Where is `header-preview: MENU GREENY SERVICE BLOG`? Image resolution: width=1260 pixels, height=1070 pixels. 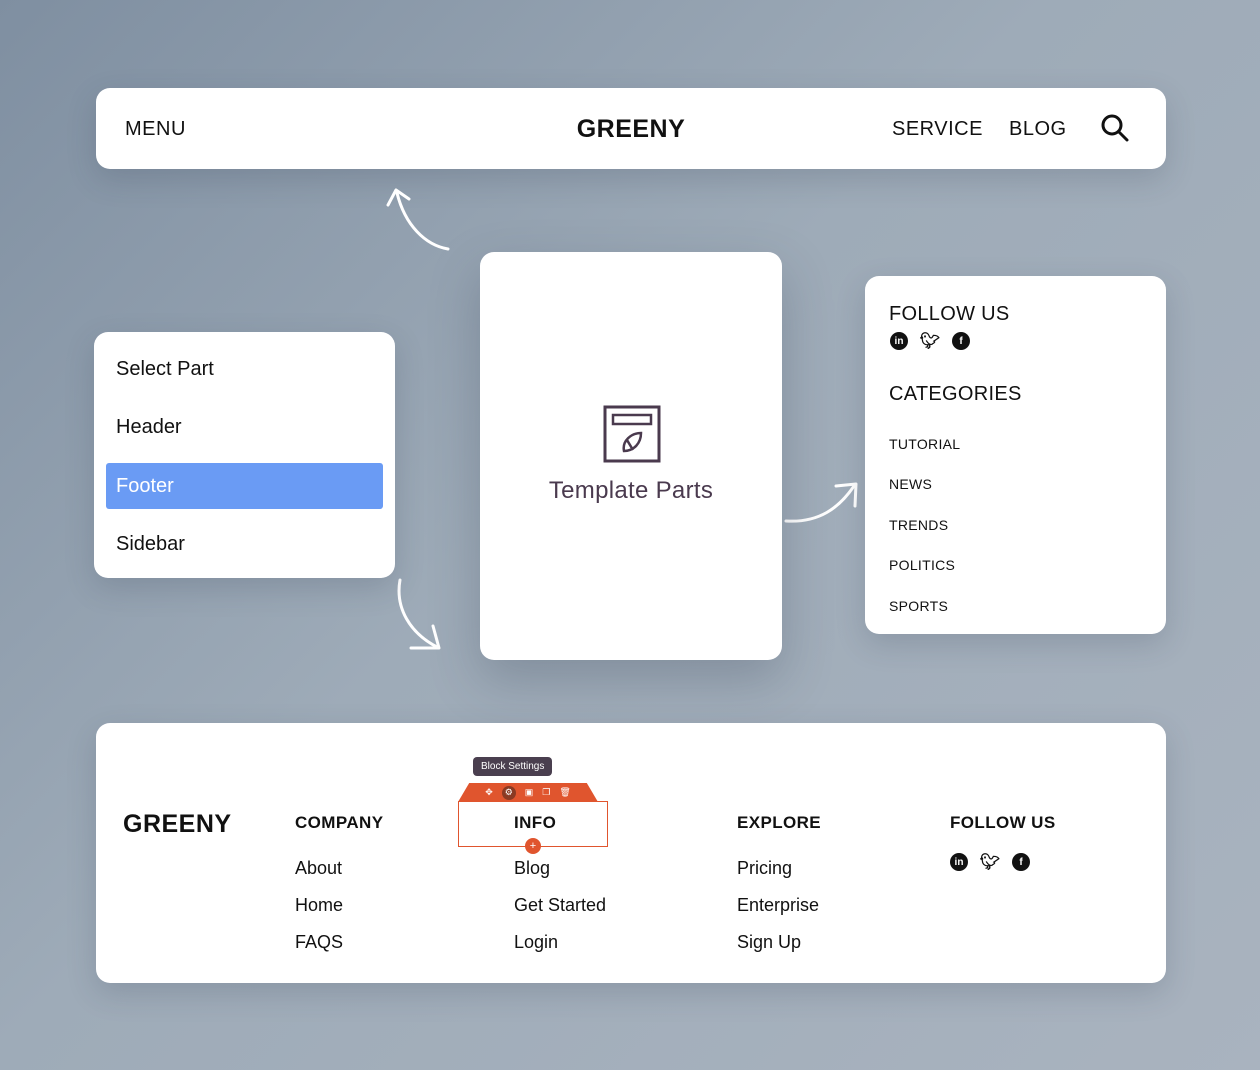
header-preview: MENU GREENY SERVICE BLOG is located at coordinates (631, 128).